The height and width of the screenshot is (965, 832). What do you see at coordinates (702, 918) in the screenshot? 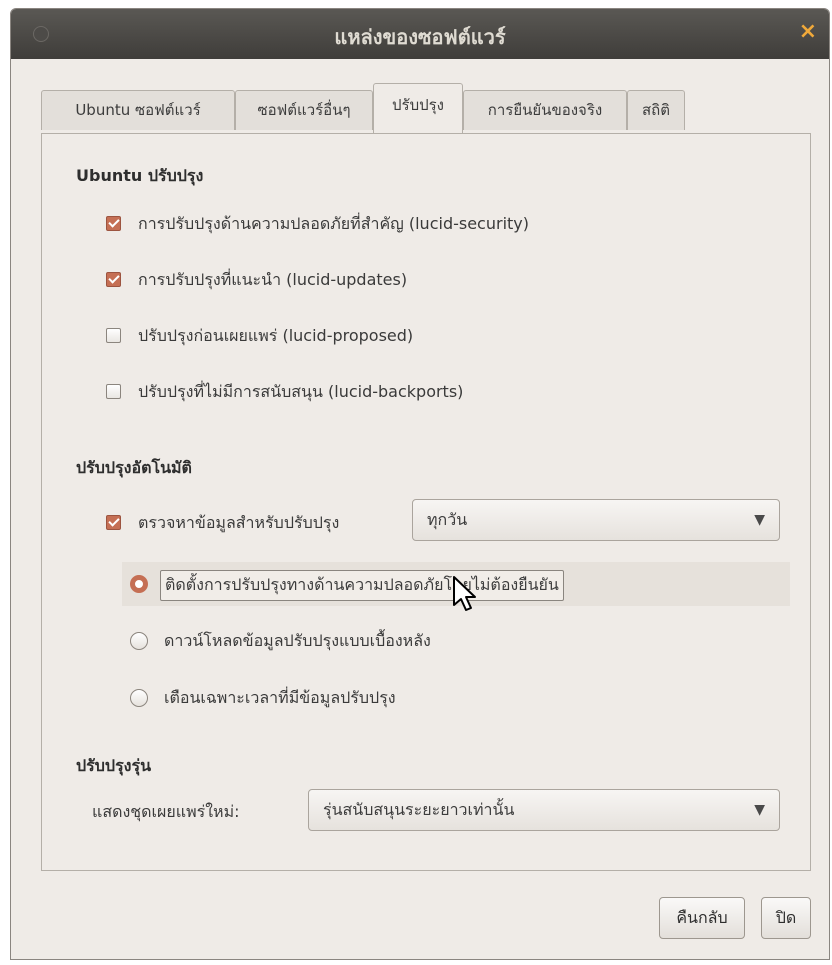
I see `revert-button: คืนกลับ` at bounding box center [702, 918].